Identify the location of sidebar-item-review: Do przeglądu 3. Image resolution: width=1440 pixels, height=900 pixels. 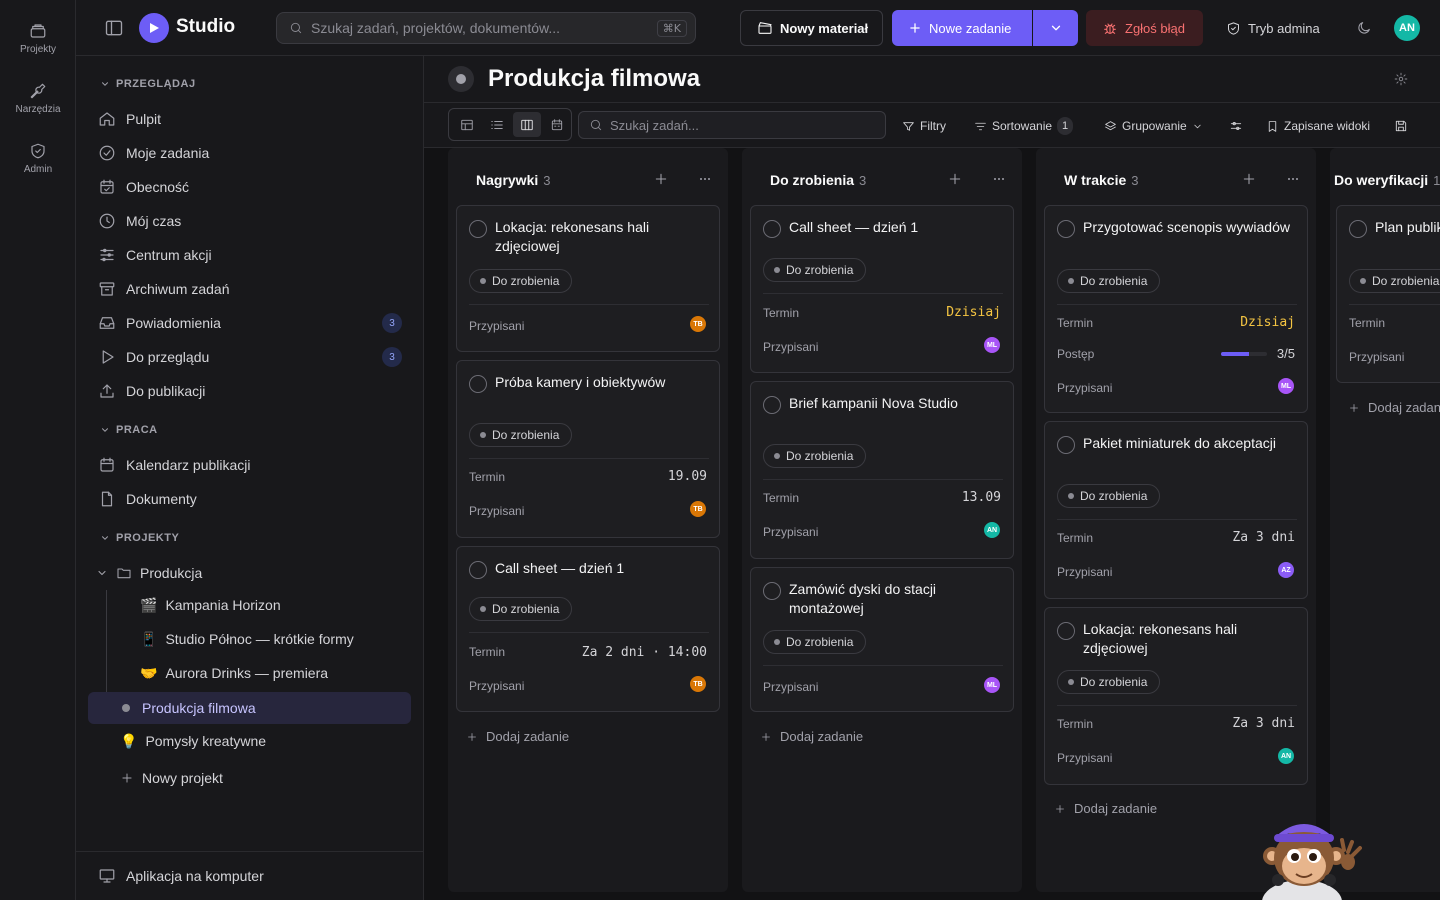
(253, 357).